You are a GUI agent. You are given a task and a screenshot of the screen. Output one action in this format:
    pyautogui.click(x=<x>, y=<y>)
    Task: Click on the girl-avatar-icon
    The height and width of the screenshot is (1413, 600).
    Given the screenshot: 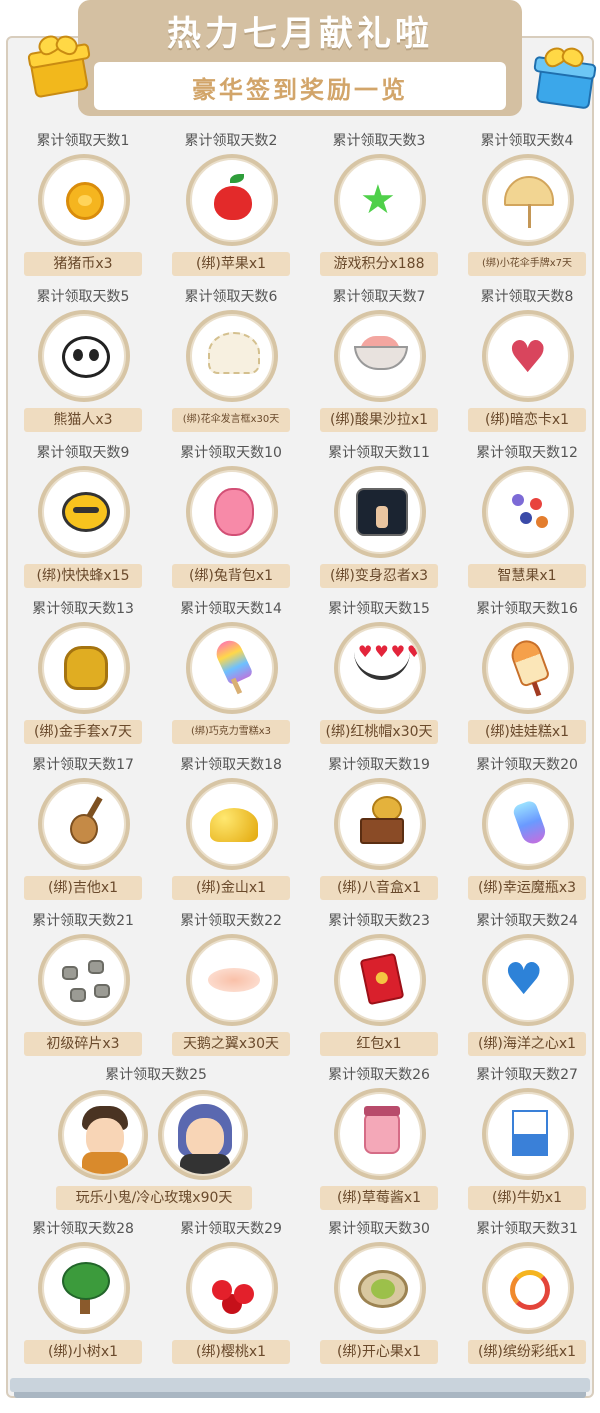 What is the action you would take?
    pyautogui.click(x=203, y=1135)
    